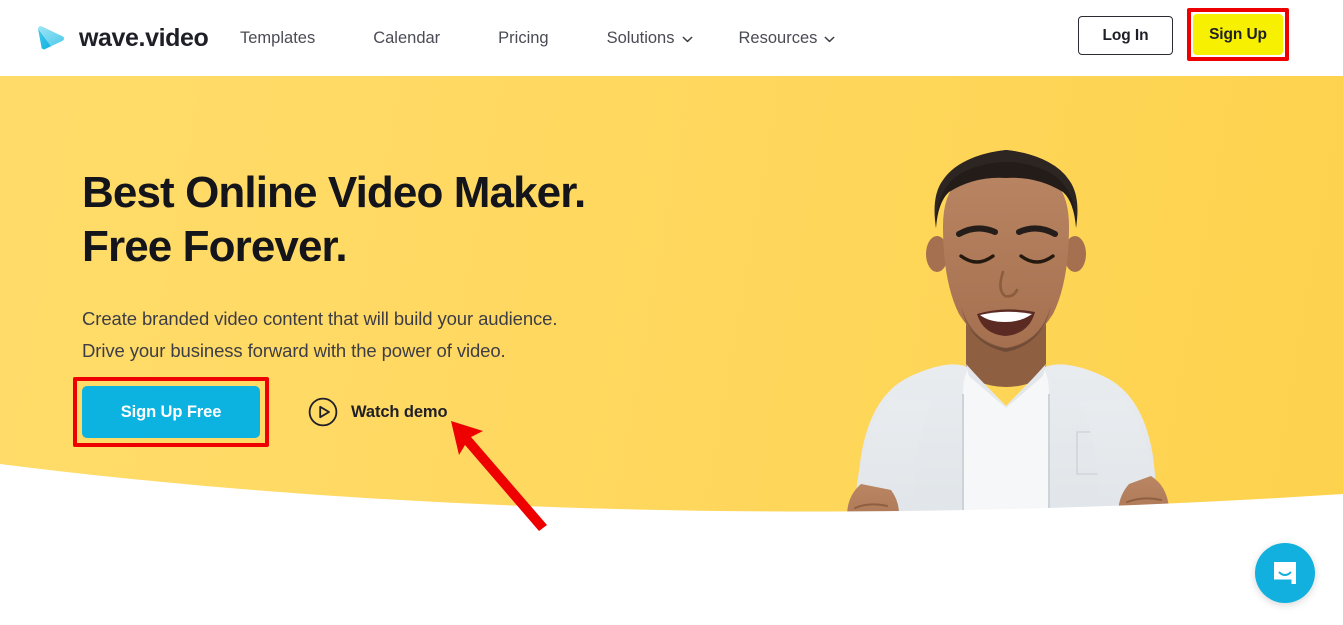  I want to click on logo: wave.video, so click(121, 38).